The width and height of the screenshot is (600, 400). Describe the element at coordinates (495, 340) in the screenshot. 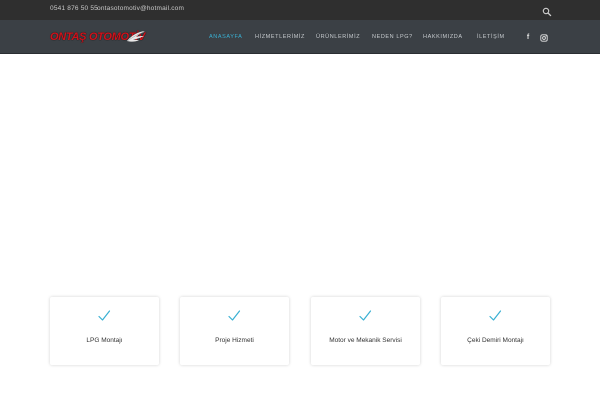

I see `service-title: Çeki Demiri Montajı` at that location.